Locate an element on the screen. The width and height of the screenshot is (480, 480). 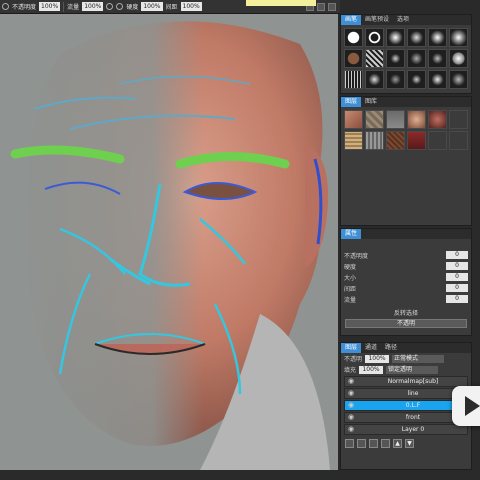
properties-panel: 属性 不透明度 0 硬度 0 大小 0 间距 0 流量 0 反转选择 不透明 is located at coordinates (406, 282).